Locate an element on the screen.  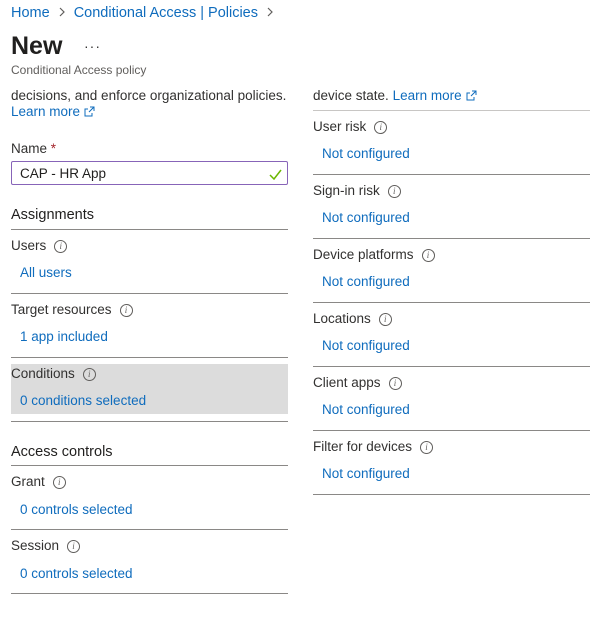
target-resources-value-link: 1 app included is located at coordinates (64, 336).